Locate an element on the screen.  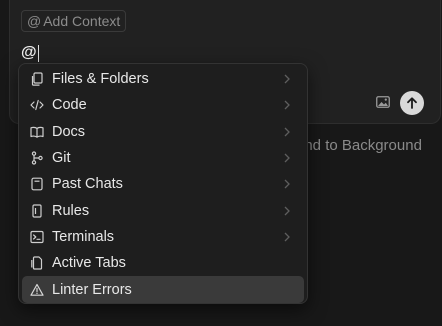
menu-item-files-folders: Files & Folders is located at coordinates (163, 79).